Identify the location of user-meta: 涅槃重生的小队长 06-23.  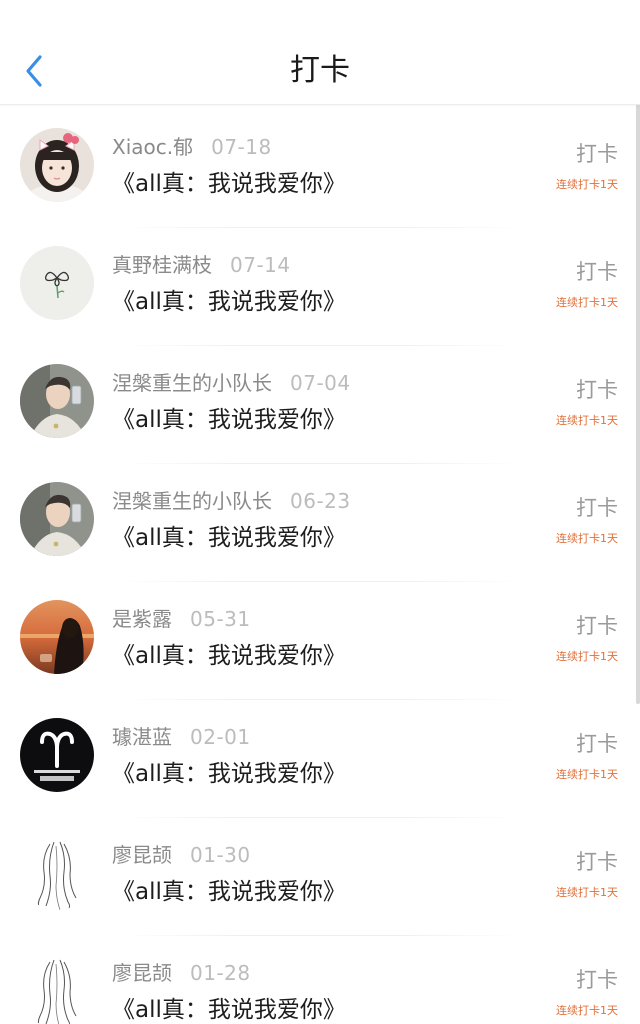
(231, 501).